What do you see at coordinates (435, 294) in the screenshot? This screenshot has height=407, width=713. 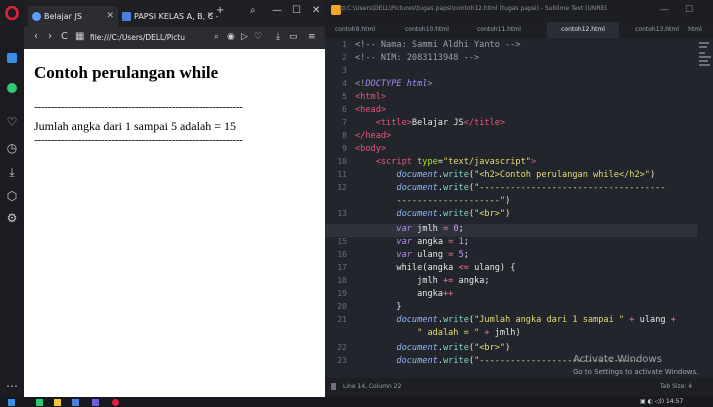 I see `code-line: angka++` at bounding box center [435, 294].